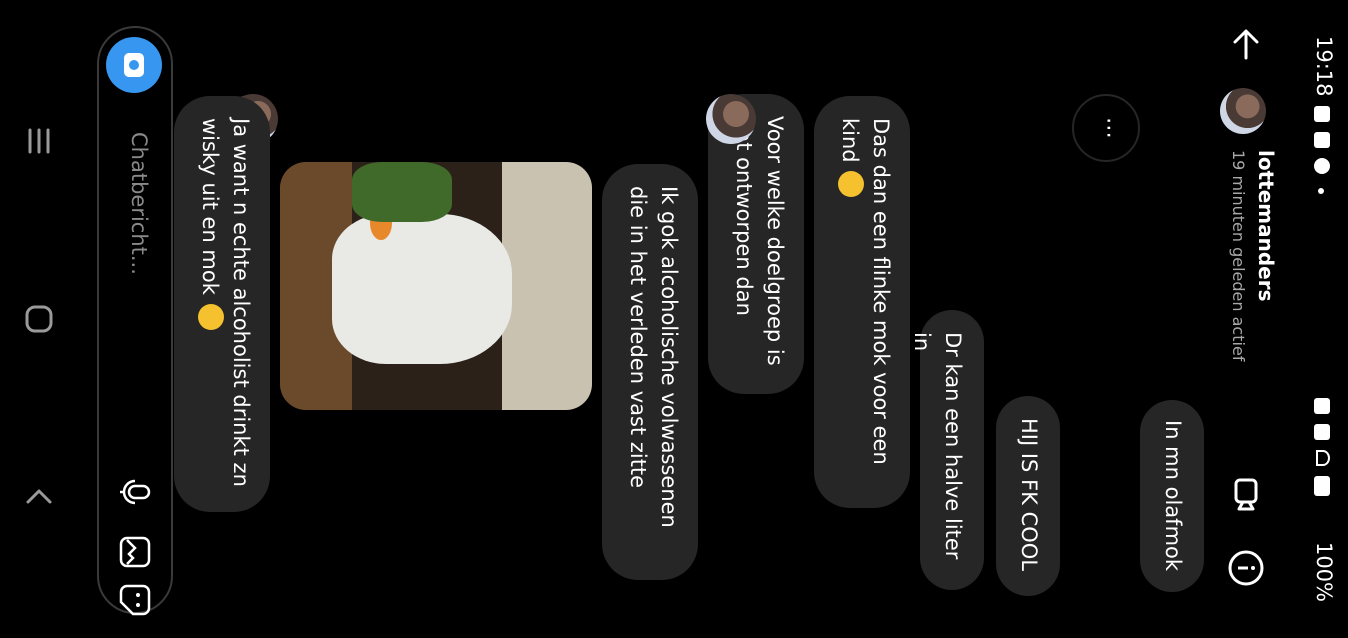 The width and height of the screenshot is (1348, 638). What do you see at coordinates (1246, 494) in the screenshot?
I see `video-call-icon` at bounding box center [1246, 494].